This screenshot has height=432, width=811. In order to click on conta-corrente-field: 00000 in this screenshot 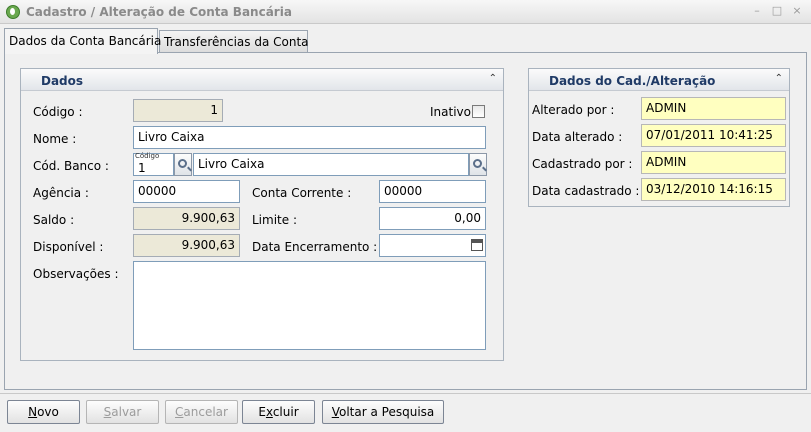, I will do `click(432, 191)`.